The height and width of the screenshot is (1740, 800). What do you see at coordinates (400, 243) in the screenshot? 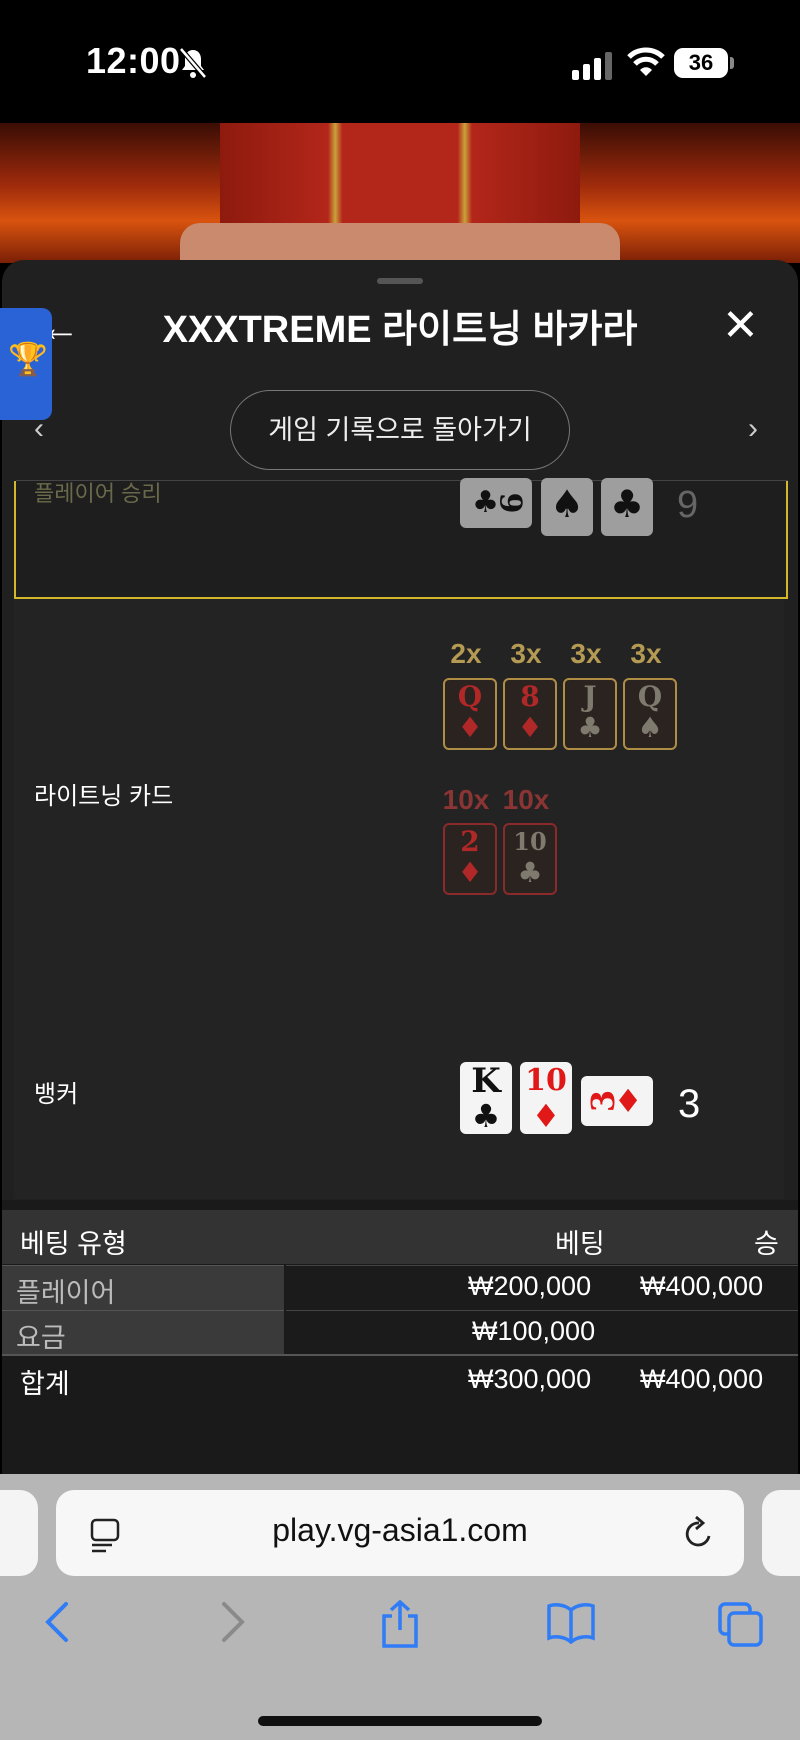
I see `dealer-arms-image` at bounding box center [400, 243].